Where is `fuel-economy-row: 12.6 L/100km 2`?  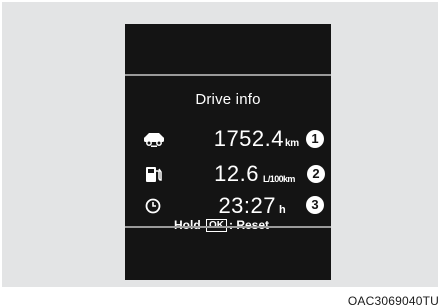 fuel-economy-row: 12.6 L/100km 2 is located at coordinates (228, 174).